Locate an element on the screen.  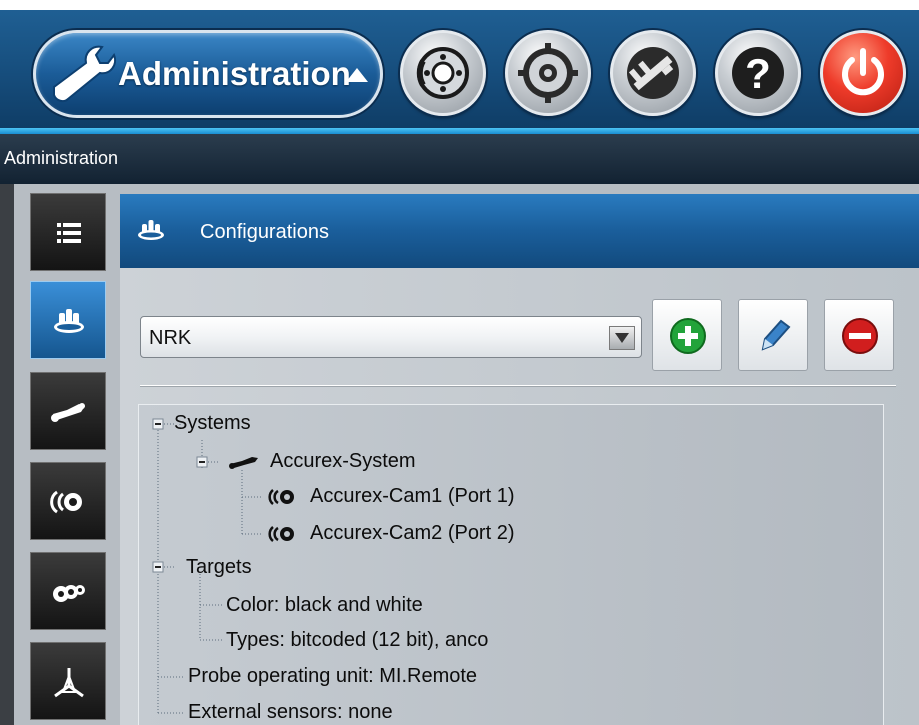
disc-brake-icon is located at coordinates (442, 73).